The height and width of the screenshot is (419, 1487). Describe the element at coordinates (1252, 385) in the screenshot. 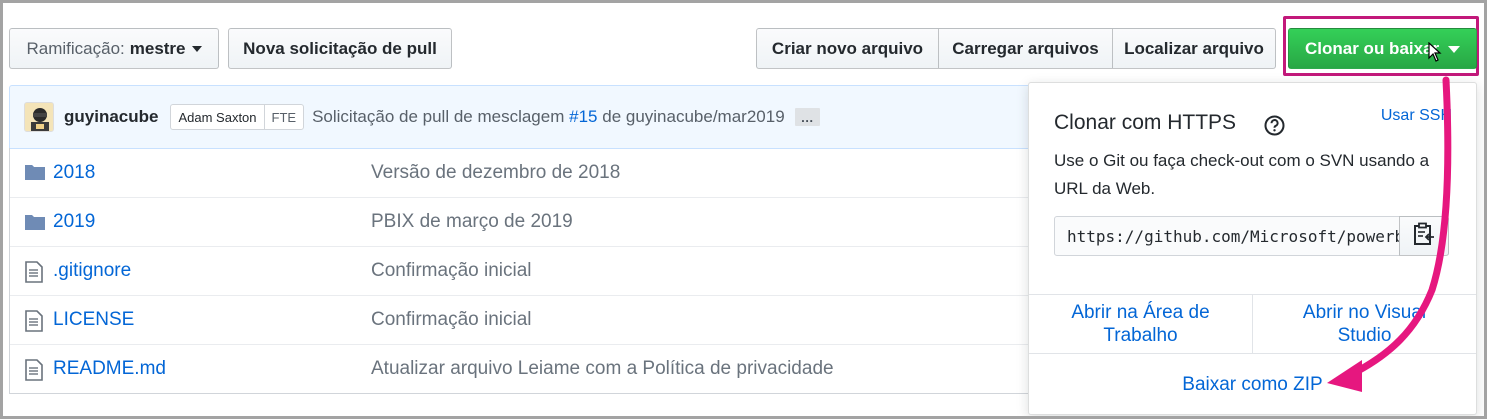

I see `download-zip-button: Baixar como ZIP` at that location.